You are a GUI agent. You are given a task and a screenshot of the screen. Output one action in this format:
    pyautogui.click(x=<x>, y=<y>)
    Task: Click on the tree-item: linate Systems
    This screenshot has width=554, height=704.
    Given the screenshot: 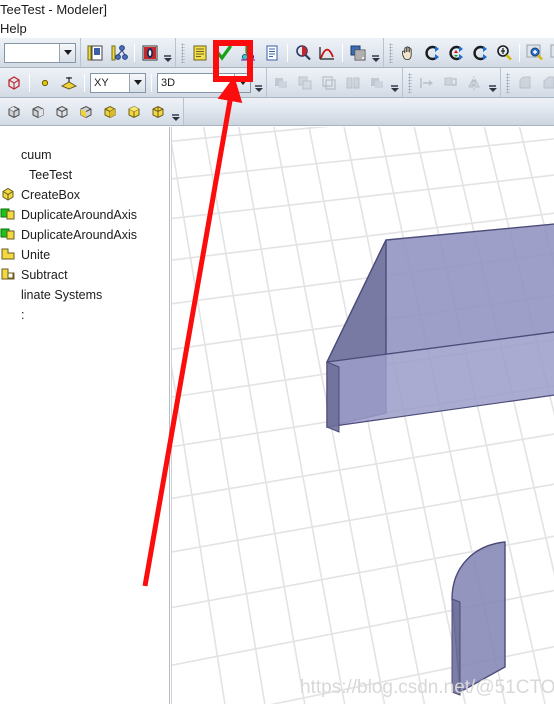 What is the action you would take?
    pyautogui.click(x=84, y=295)
    